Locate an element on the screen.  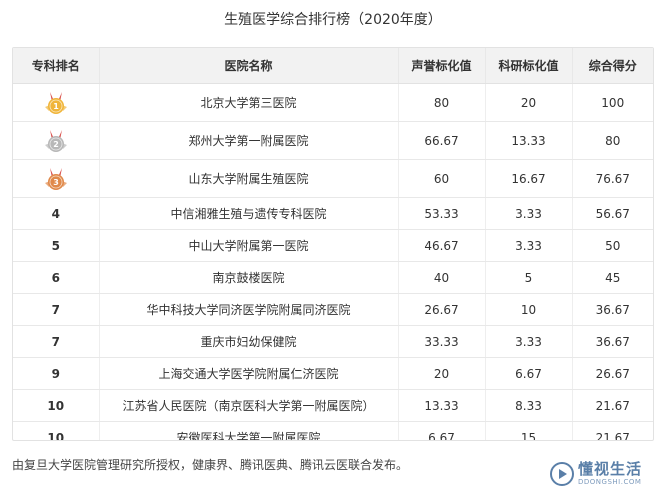
table-header-row: 专科排名 医院名称 声誉标化值 科研标化值 综合得分 is located at coordinates (333, 66).